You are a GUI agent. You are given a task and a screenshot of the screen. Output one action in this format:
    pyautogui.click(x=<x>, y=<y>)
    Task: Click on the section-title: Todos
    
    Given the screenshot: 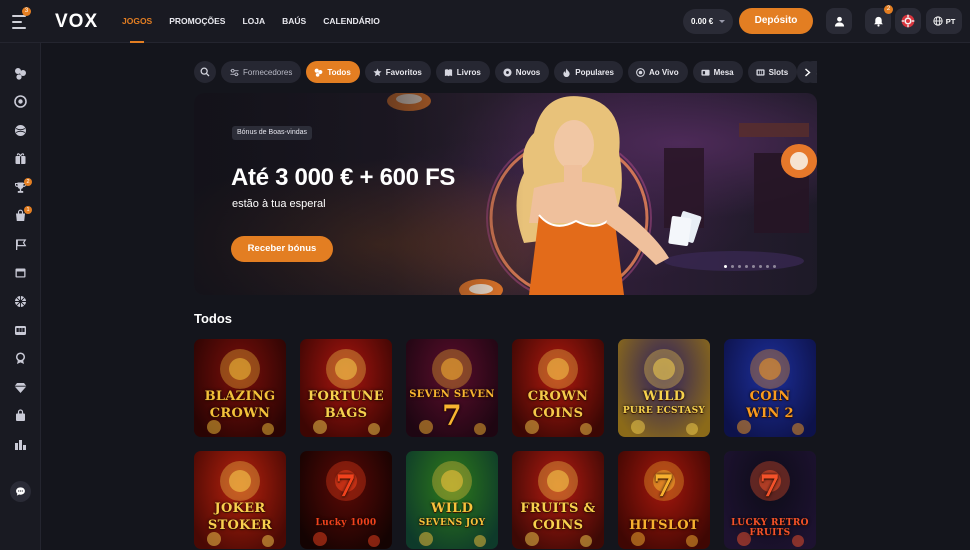 What is the action you would take?
    pyautogui.click(x=213, y=318)
    